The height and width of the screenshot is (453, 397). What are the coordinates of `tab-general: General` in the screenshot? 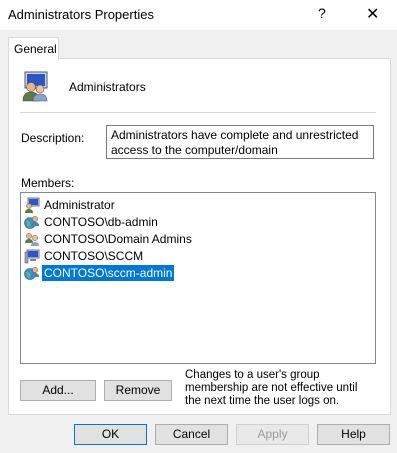 It's located at (33, 48).